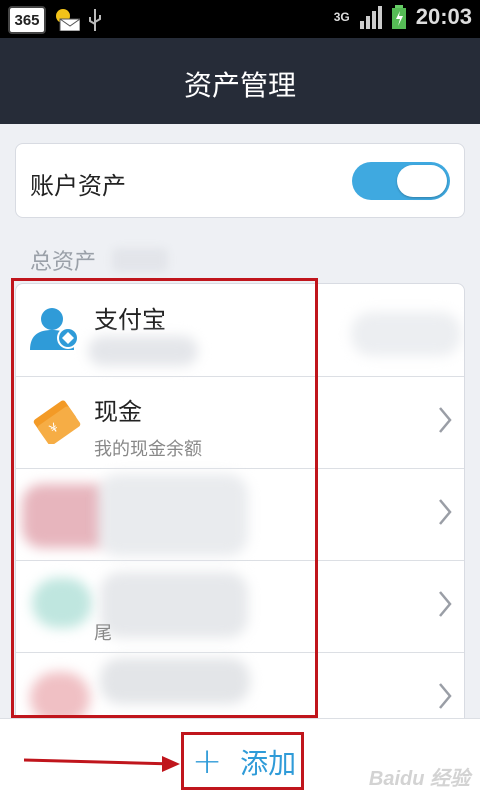  What do you see at coordinates (27, 20) in the screenshot?
I see `app-365-icon: 365` at bounding box center [27, 20].